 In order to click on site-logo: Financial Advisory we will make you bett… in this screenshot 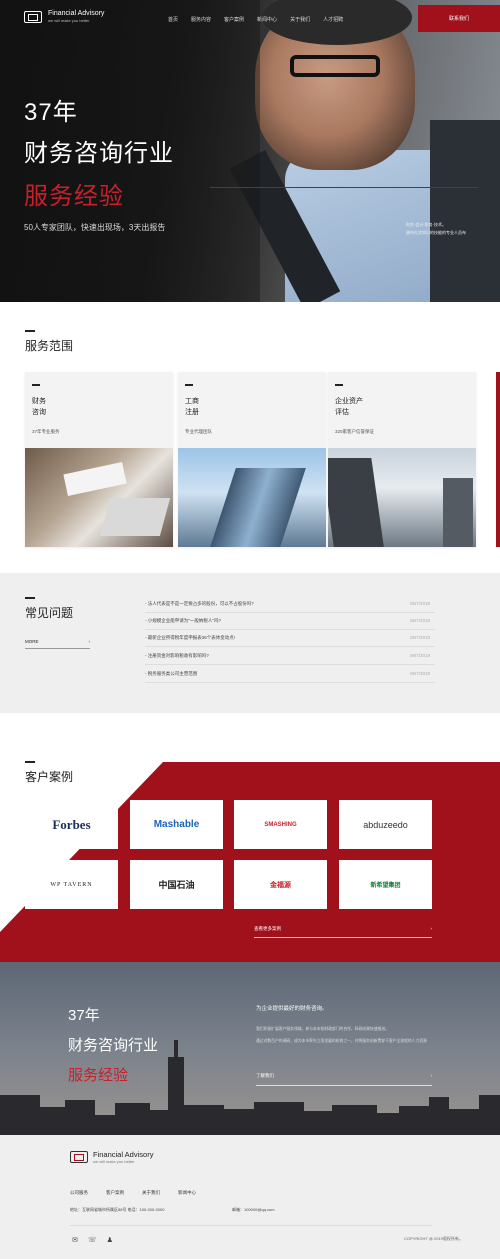, I will do `click(64, 16)`.